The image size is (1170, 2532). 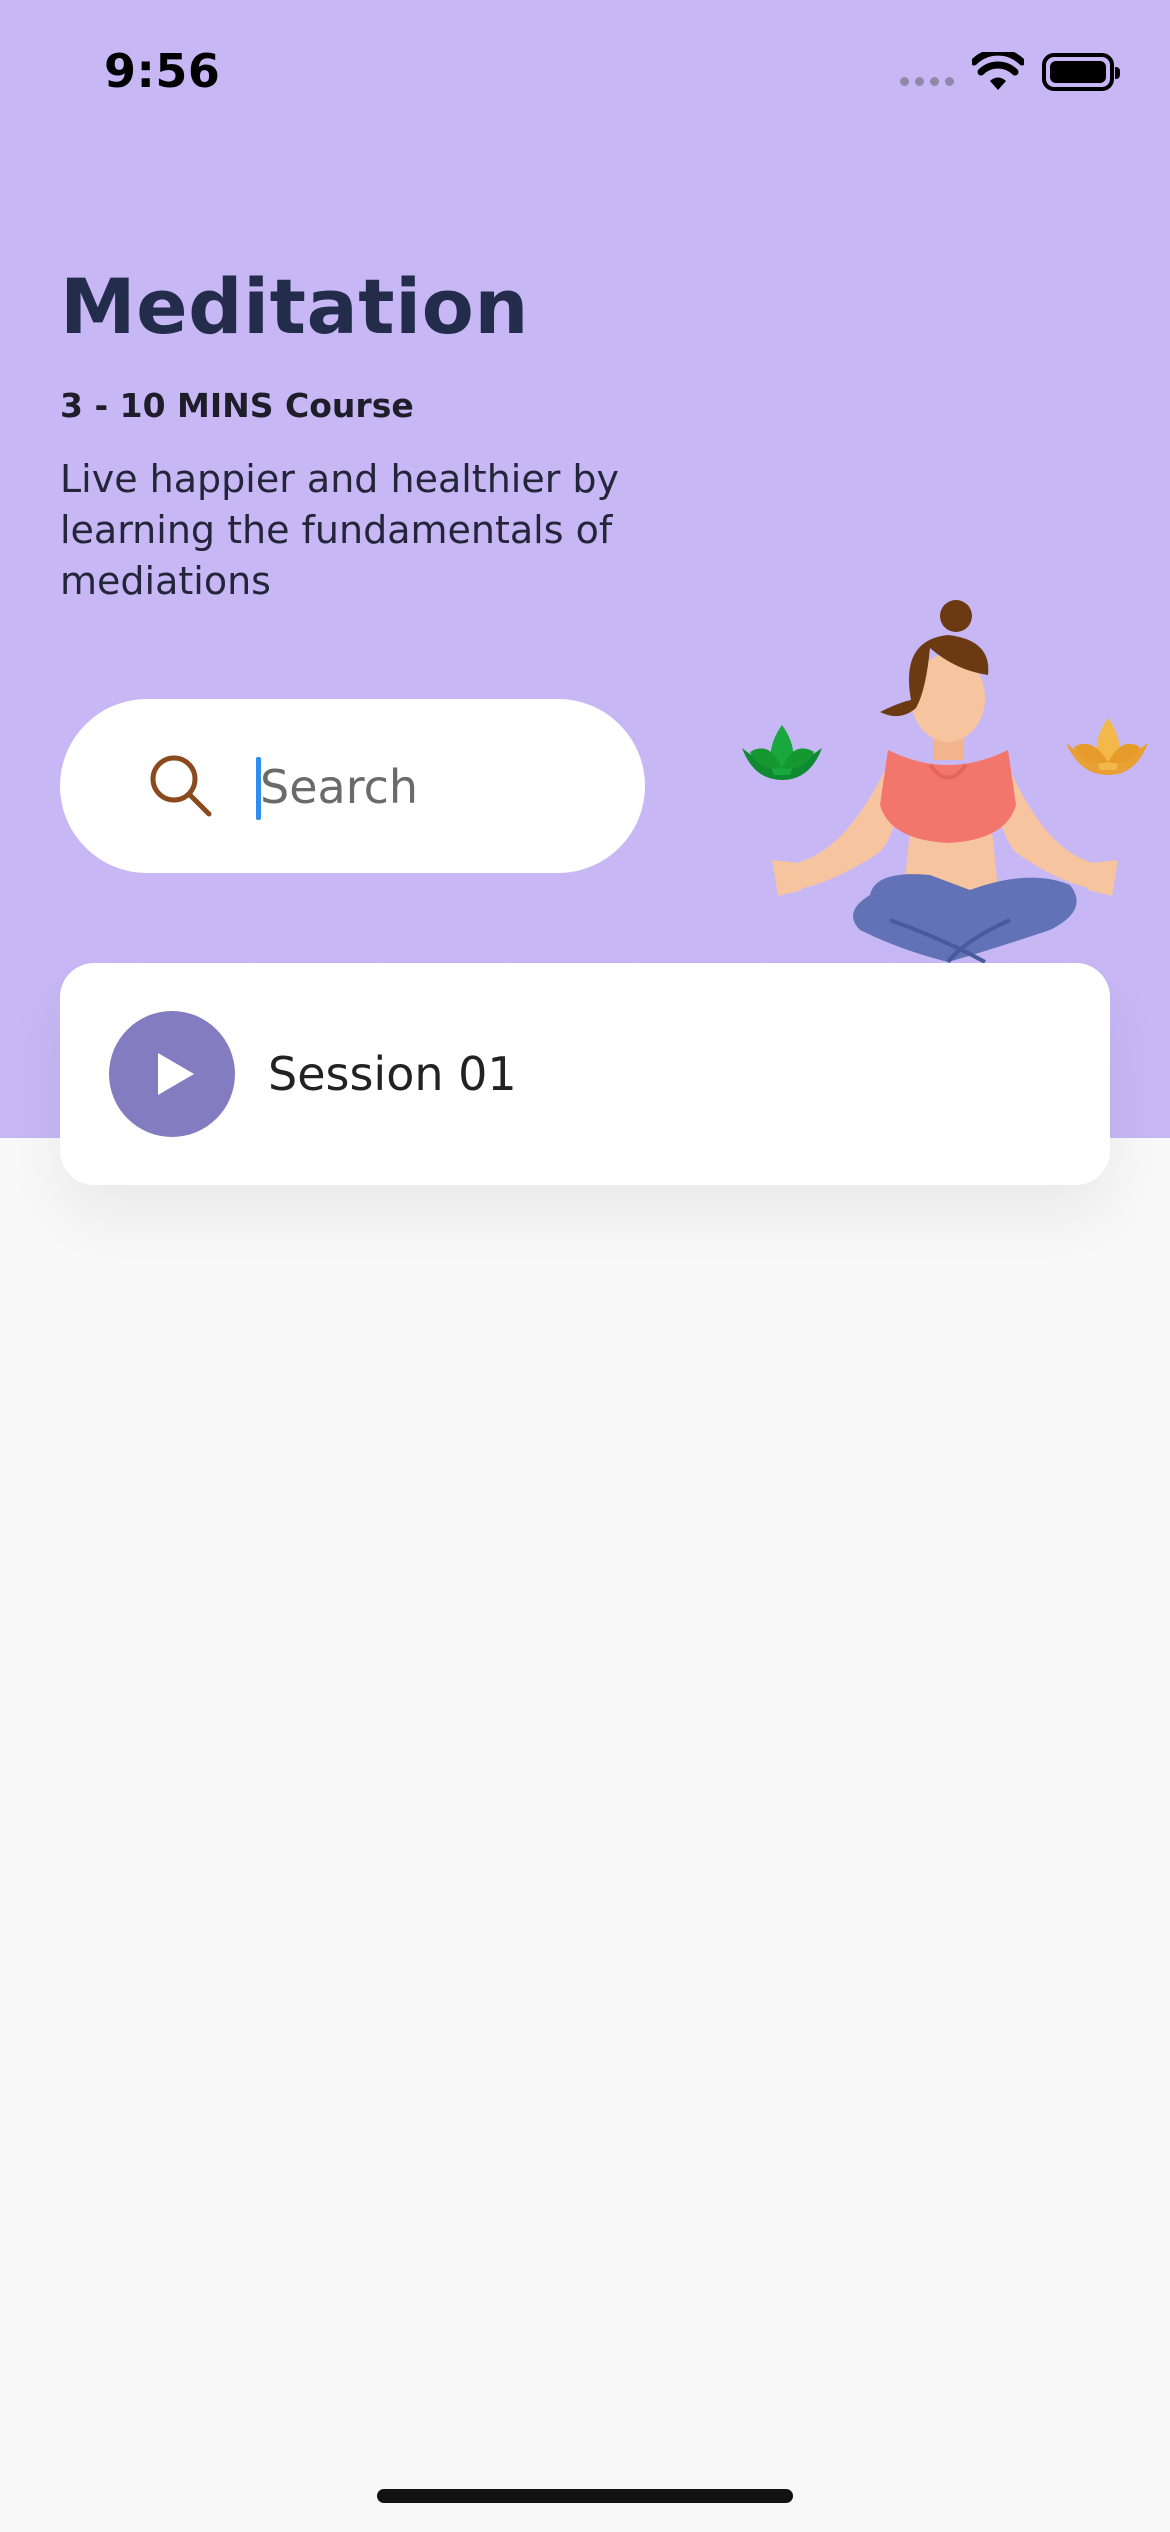 I want to click on search-bar, so click(x=352, y=786).